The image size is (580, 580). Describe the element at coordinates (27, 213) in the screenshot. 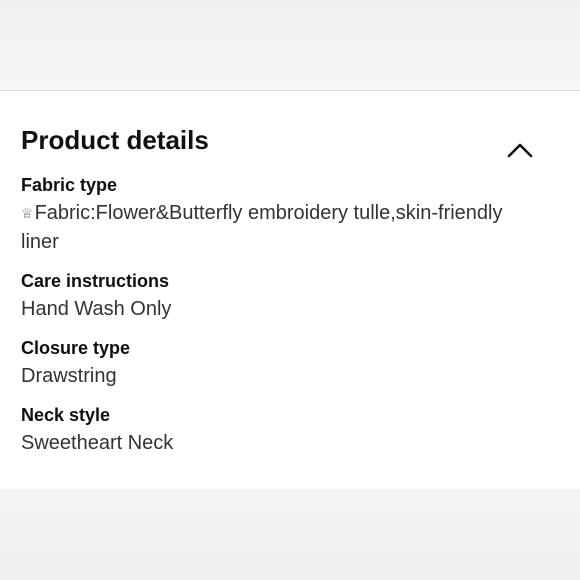

I see `crown-icon: ♕` at that location.